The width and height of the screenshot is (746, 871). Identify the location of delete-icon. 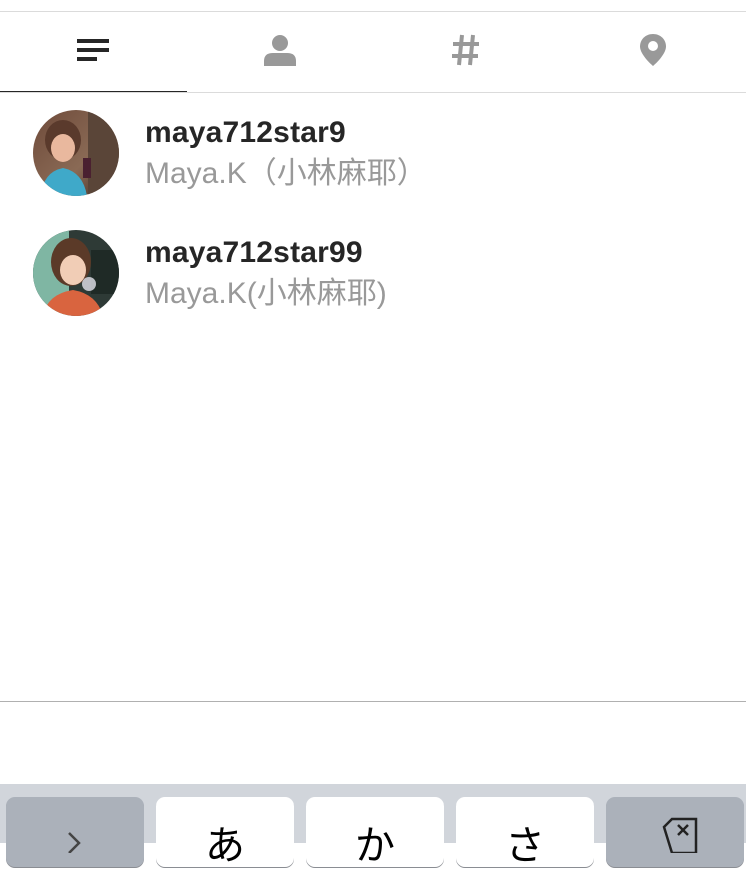
(675, 838).